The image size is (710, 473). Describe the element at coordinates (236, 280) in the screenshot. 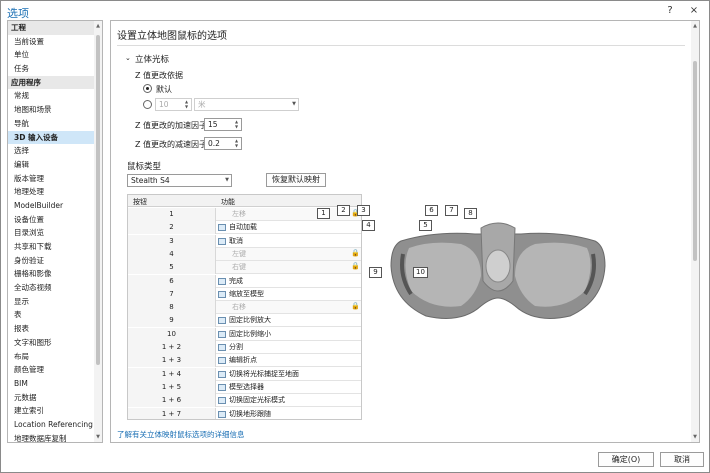

I see `function-cell: 完成` at that location.